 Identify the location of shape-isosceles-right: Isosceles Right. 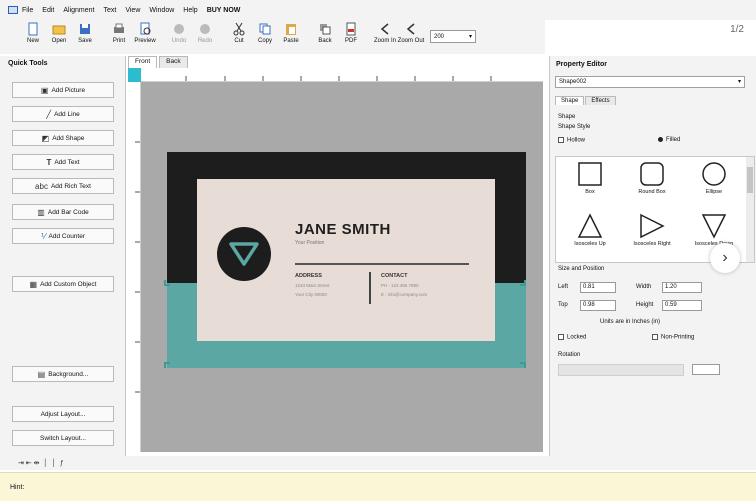
(652, 237).